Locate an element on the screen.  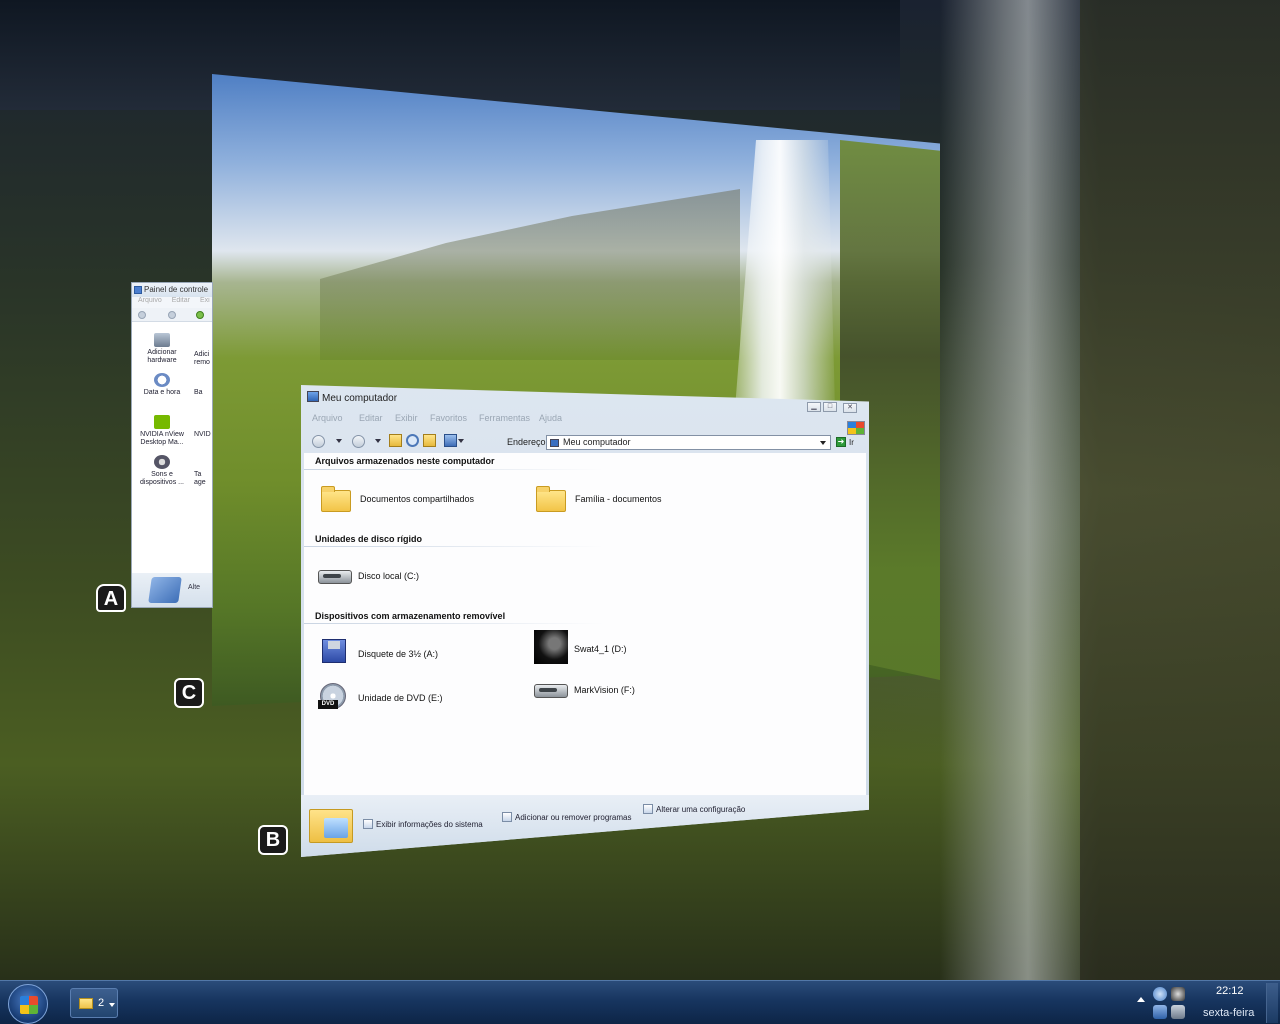
marker-a: A is located at coordinates (111, 598).